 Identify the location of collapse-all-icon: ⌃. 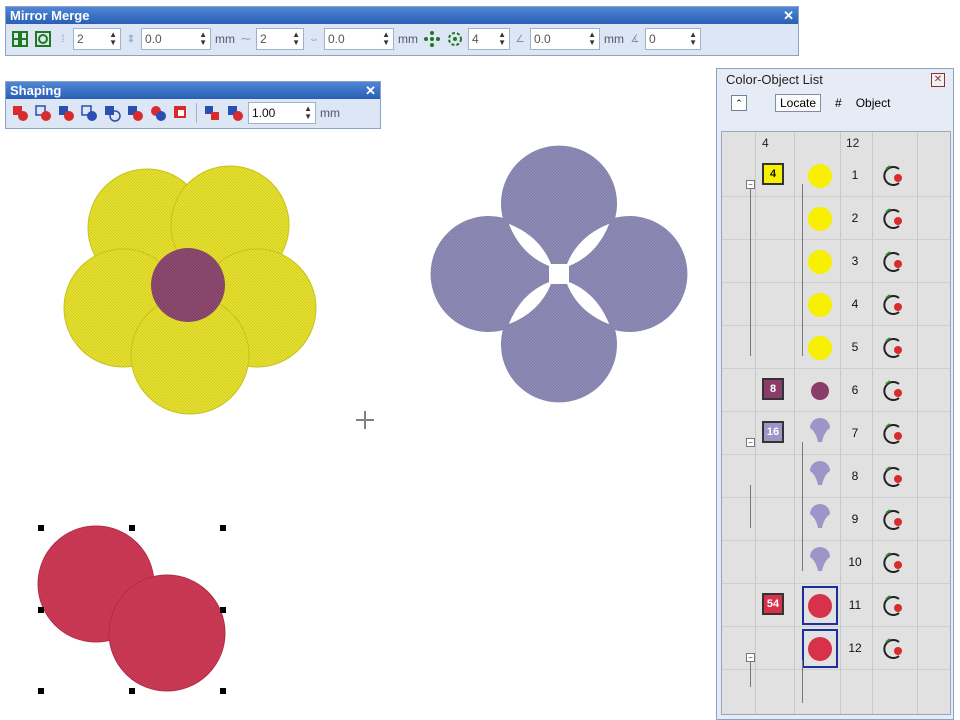
(739, 103).